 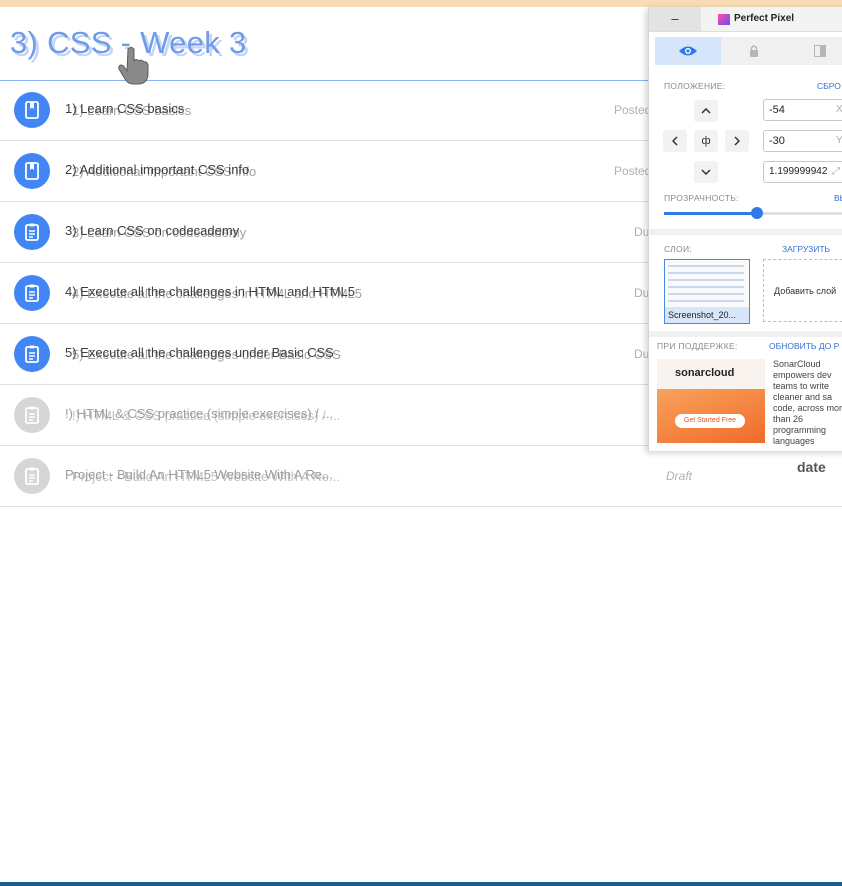 I want to click on upload-link: ЗАГРУЗИТЬ, so click(x=806, y=249).